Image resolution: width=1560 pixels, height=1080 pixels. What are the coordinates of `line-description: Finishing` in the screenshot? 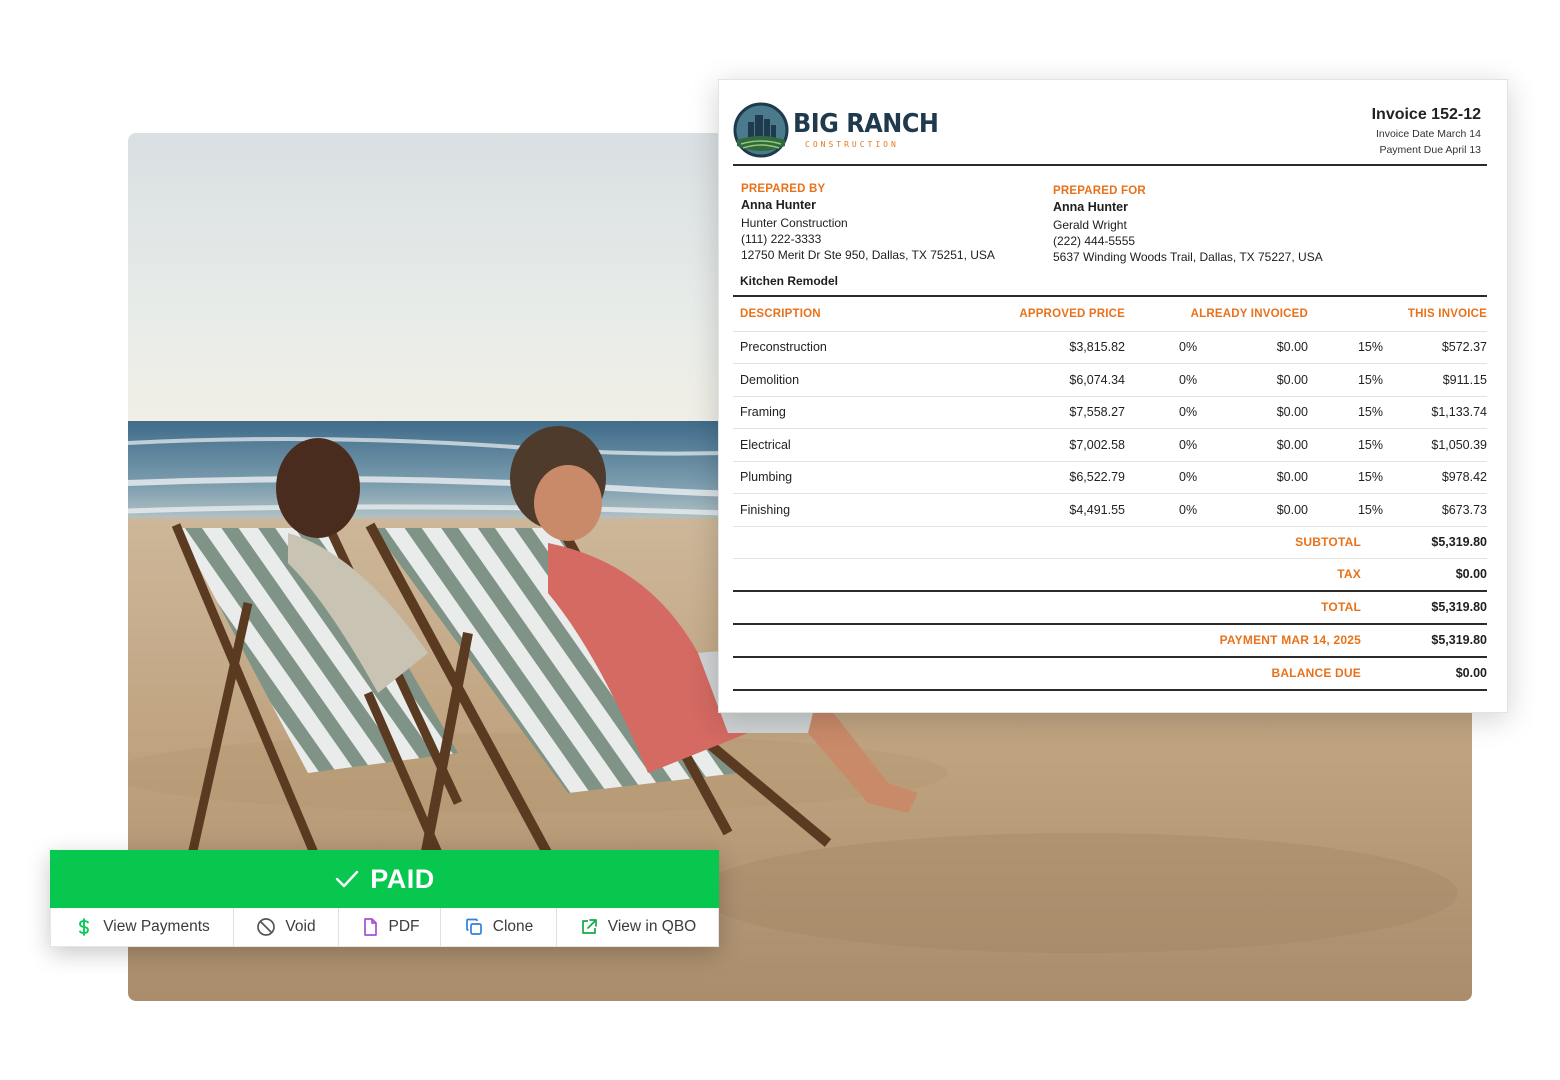 It's located at (843, 510).